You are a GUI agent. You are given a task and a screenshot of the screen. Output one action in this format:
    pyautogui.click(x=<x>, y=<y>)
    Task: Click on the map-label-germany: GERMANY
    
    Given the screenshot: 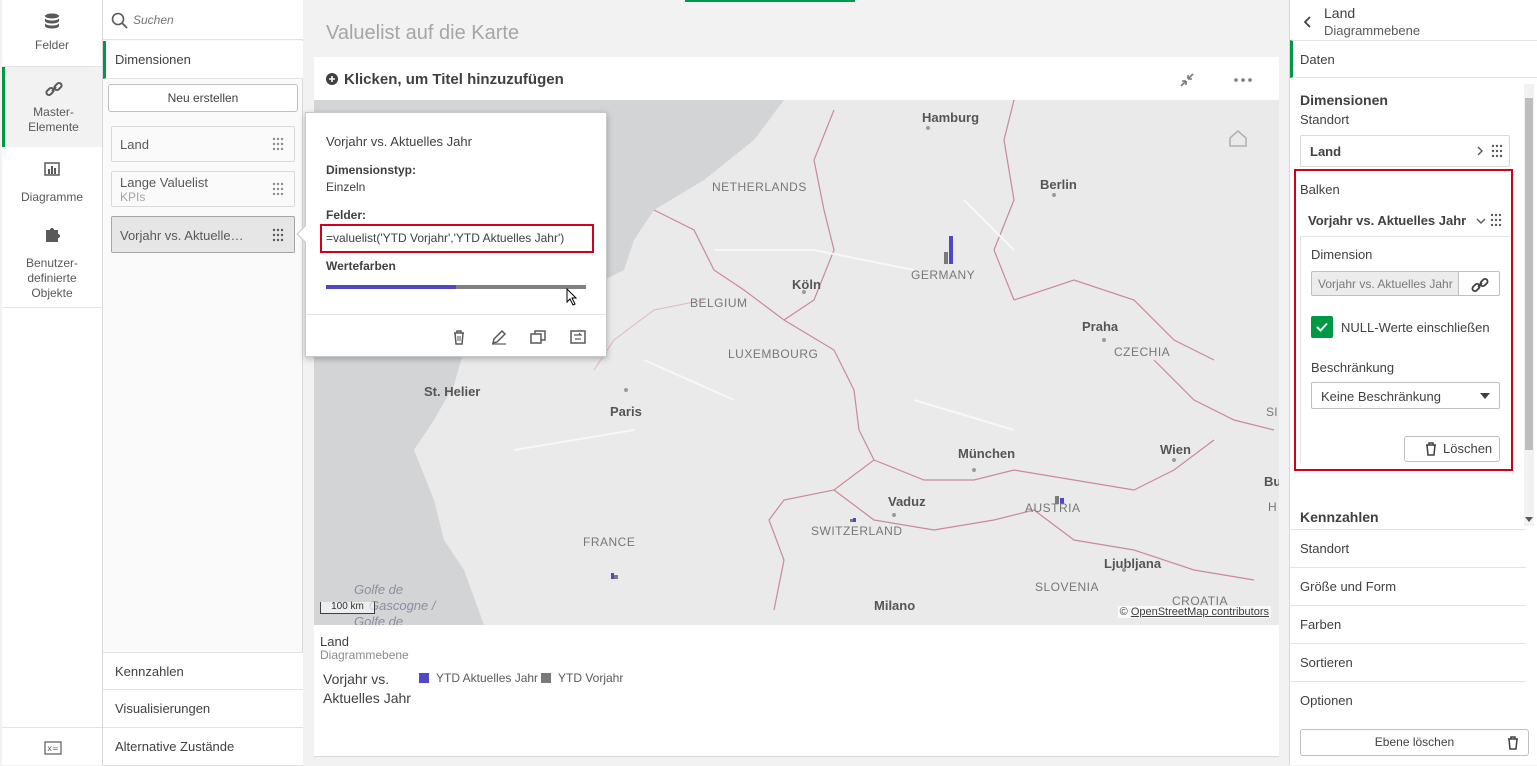 What is the action you would take?
    pyautogui.click(x=943, y=275)
    